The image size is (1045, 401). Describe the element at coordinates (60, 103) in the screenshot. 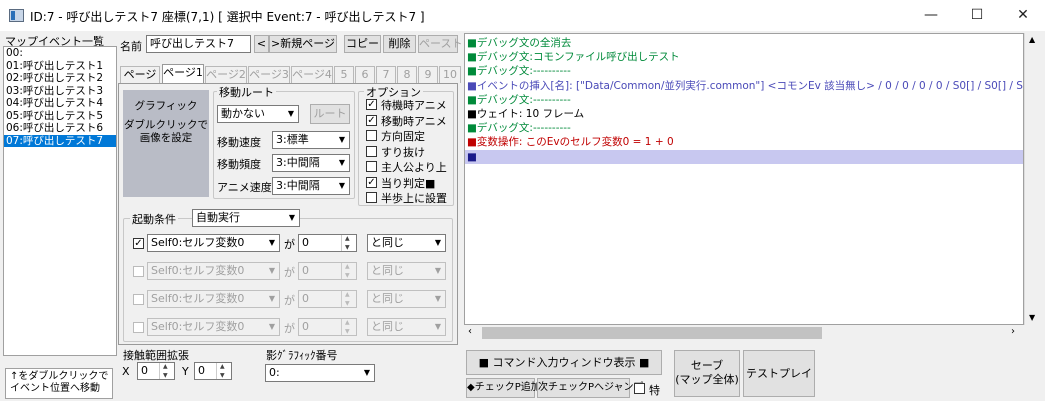

I see `event-list-item: 04:呼び出しテスト4` at that location.